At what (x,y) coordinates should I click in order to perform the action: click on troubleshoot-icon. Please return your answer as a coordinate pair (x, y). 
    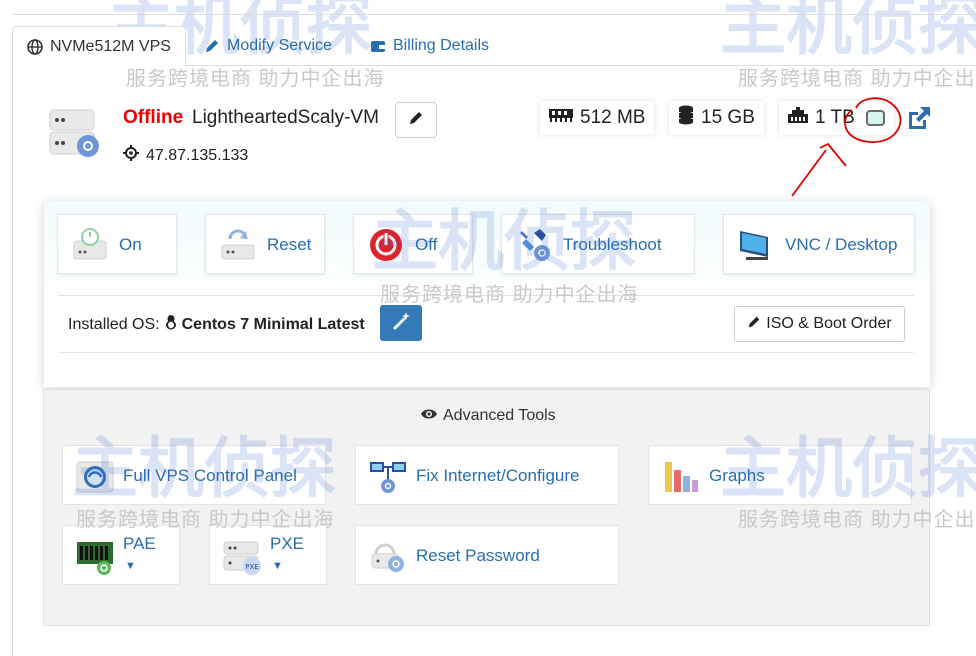
    Looking at the image, I should click on (534, 245).